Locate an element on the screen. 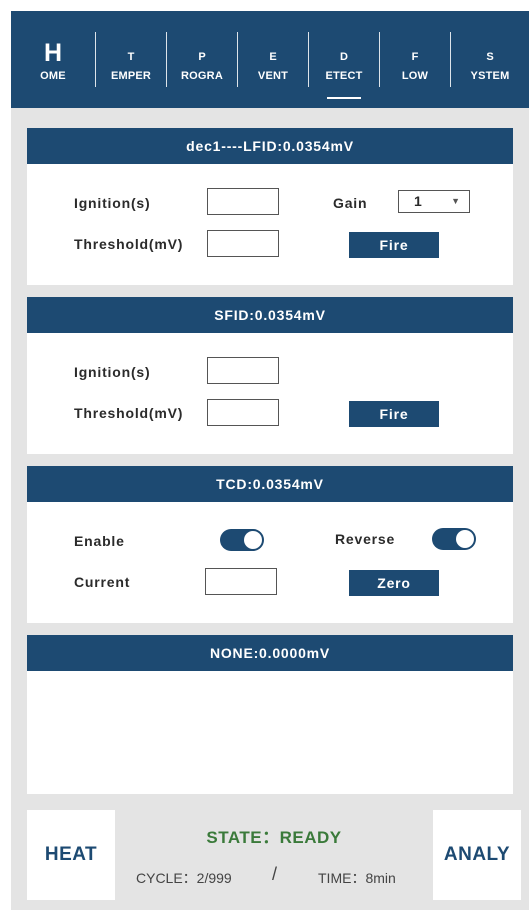 The height and width of the screenshot is (910, 530). tab-progra-label: ROGRA is located at coordinates (202, 76).